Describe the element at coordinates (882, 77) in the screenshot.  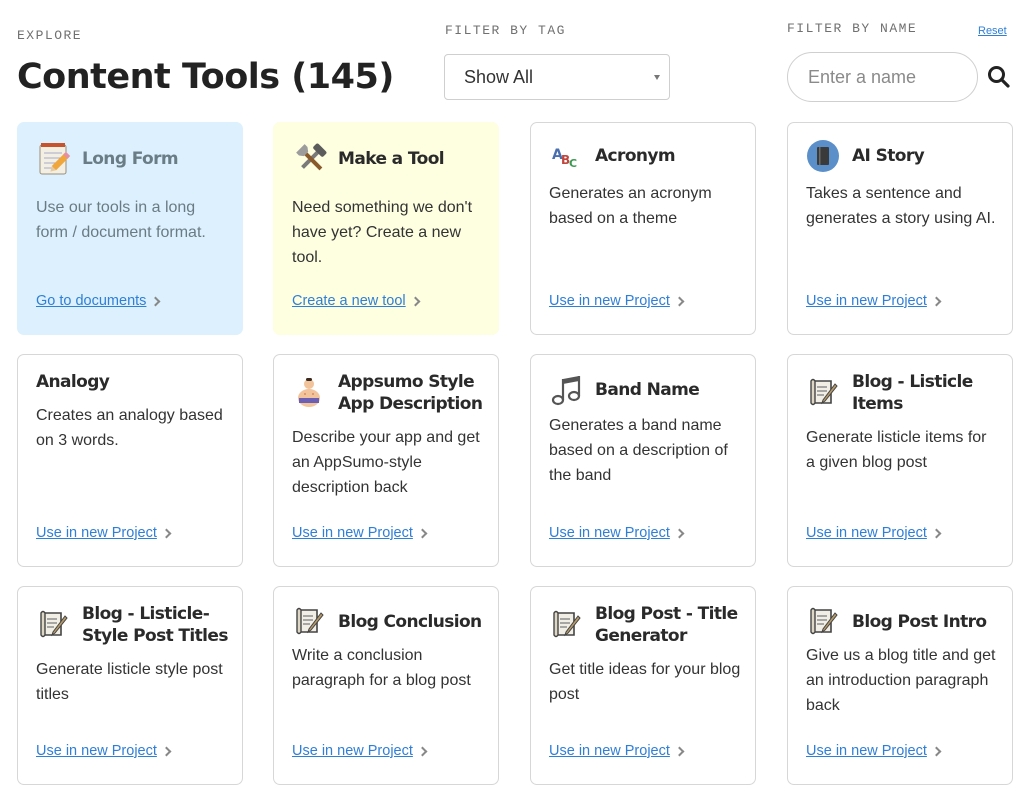
I see `name-search-input` at that location.